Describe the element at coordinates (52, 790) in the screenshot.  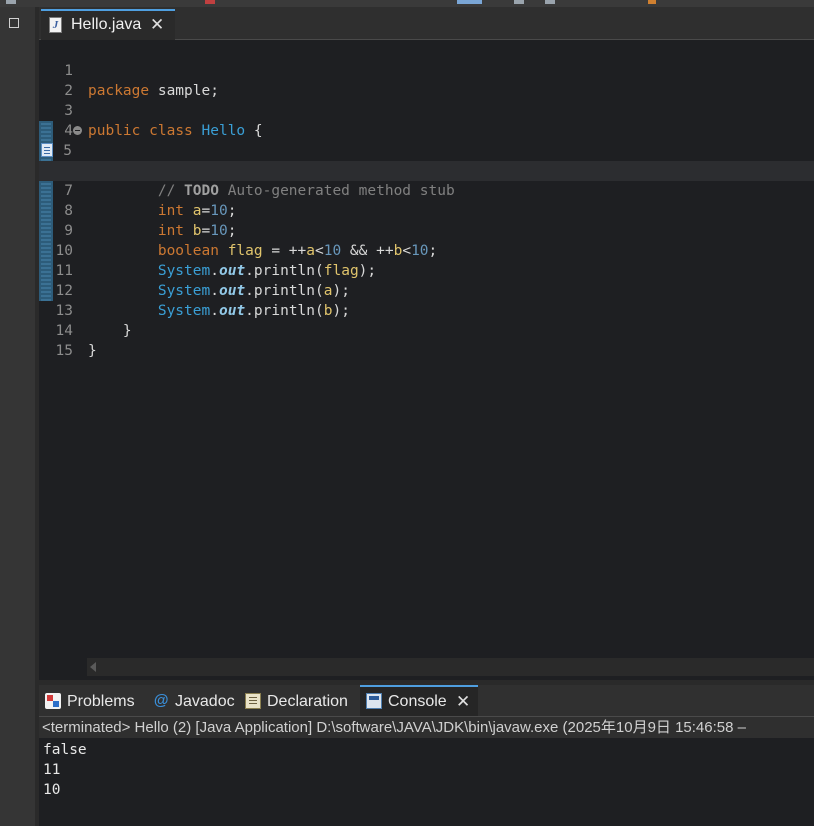
I see `console-line: 10` at that location.